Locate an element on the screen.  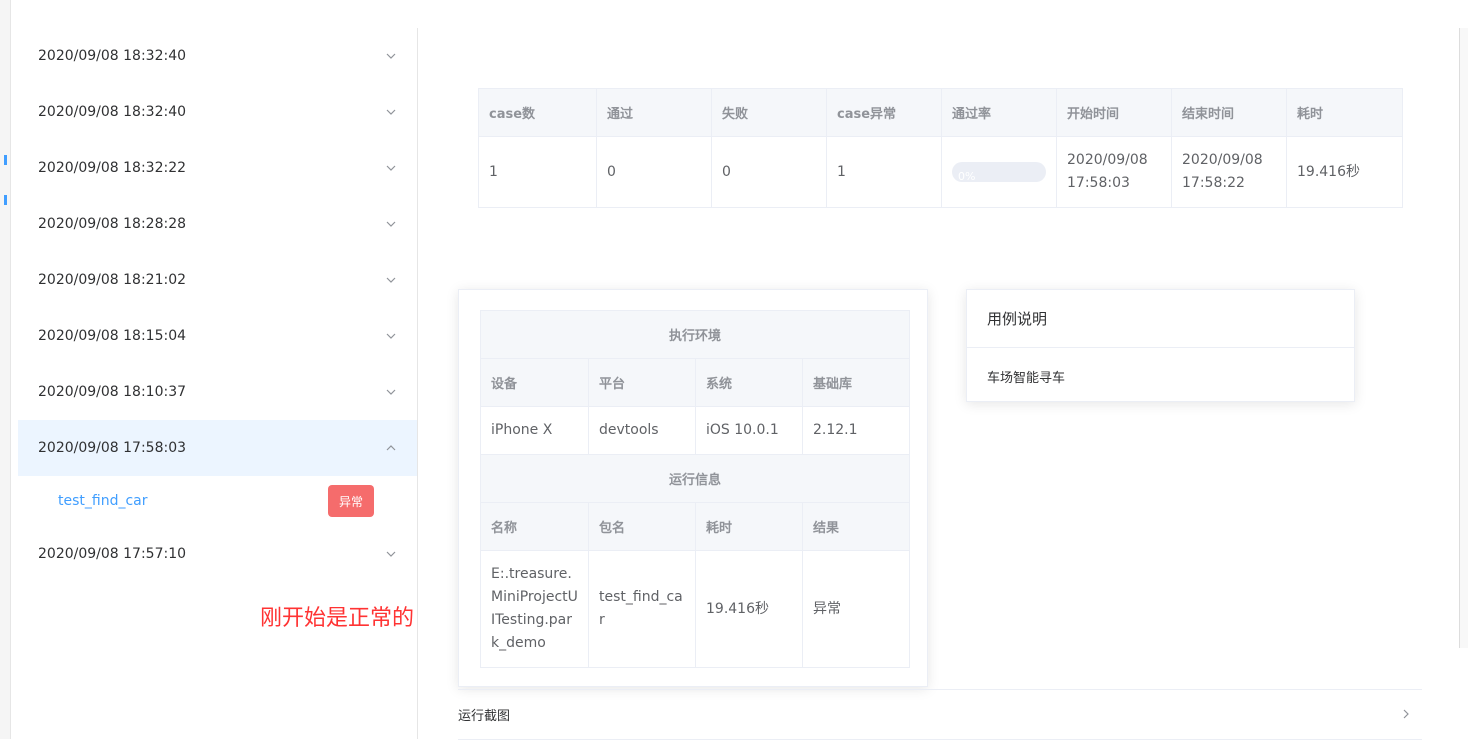
header-start-time: 开始时间 is located at coordinates (1114, 112).